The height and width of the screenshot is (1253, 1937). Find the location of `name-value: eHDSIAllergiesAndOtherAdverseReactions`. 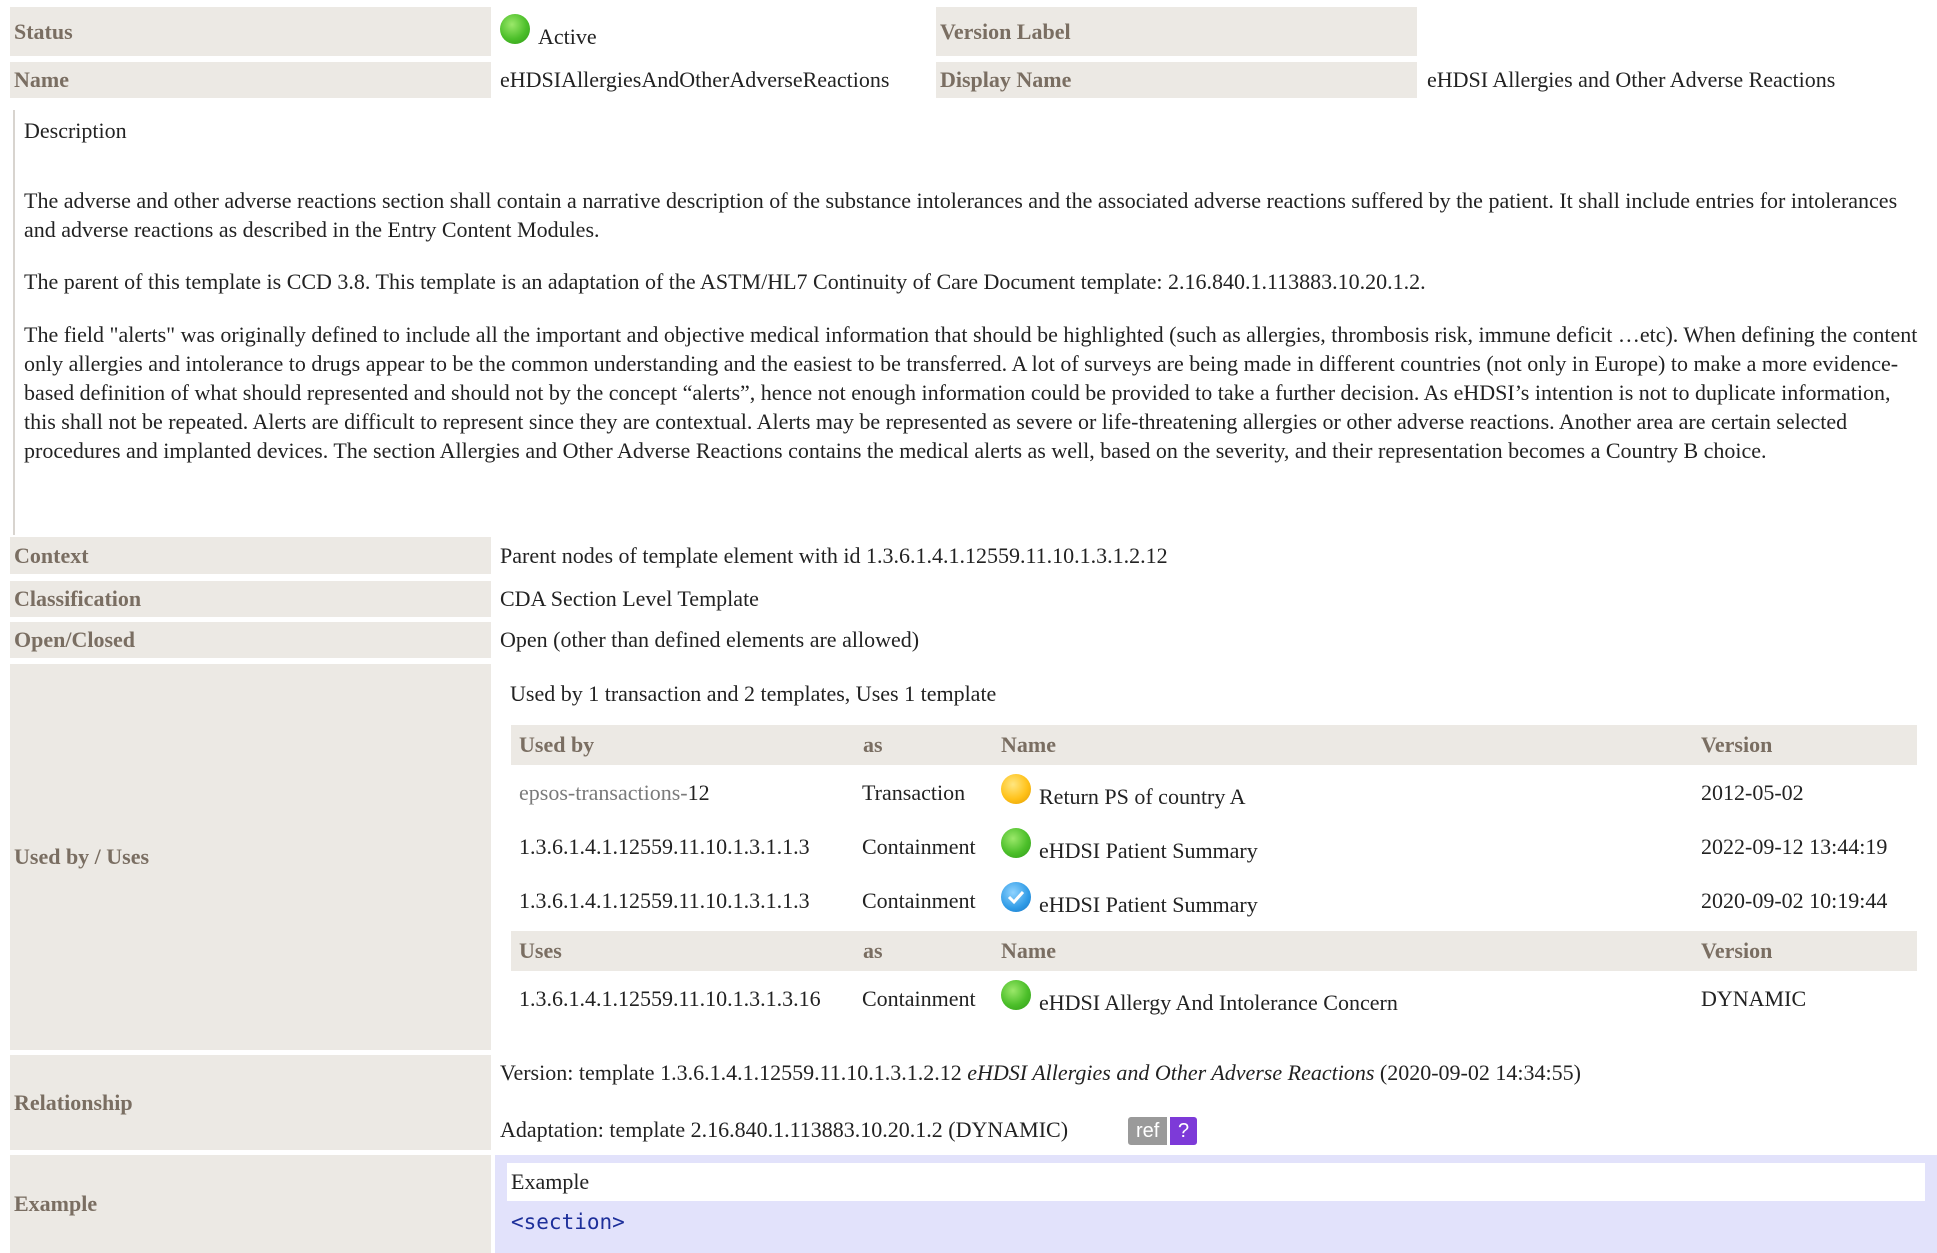

name-value: eHDSIAllergiesAndOtherAdverseReactions is located at coordinates (695, 79).